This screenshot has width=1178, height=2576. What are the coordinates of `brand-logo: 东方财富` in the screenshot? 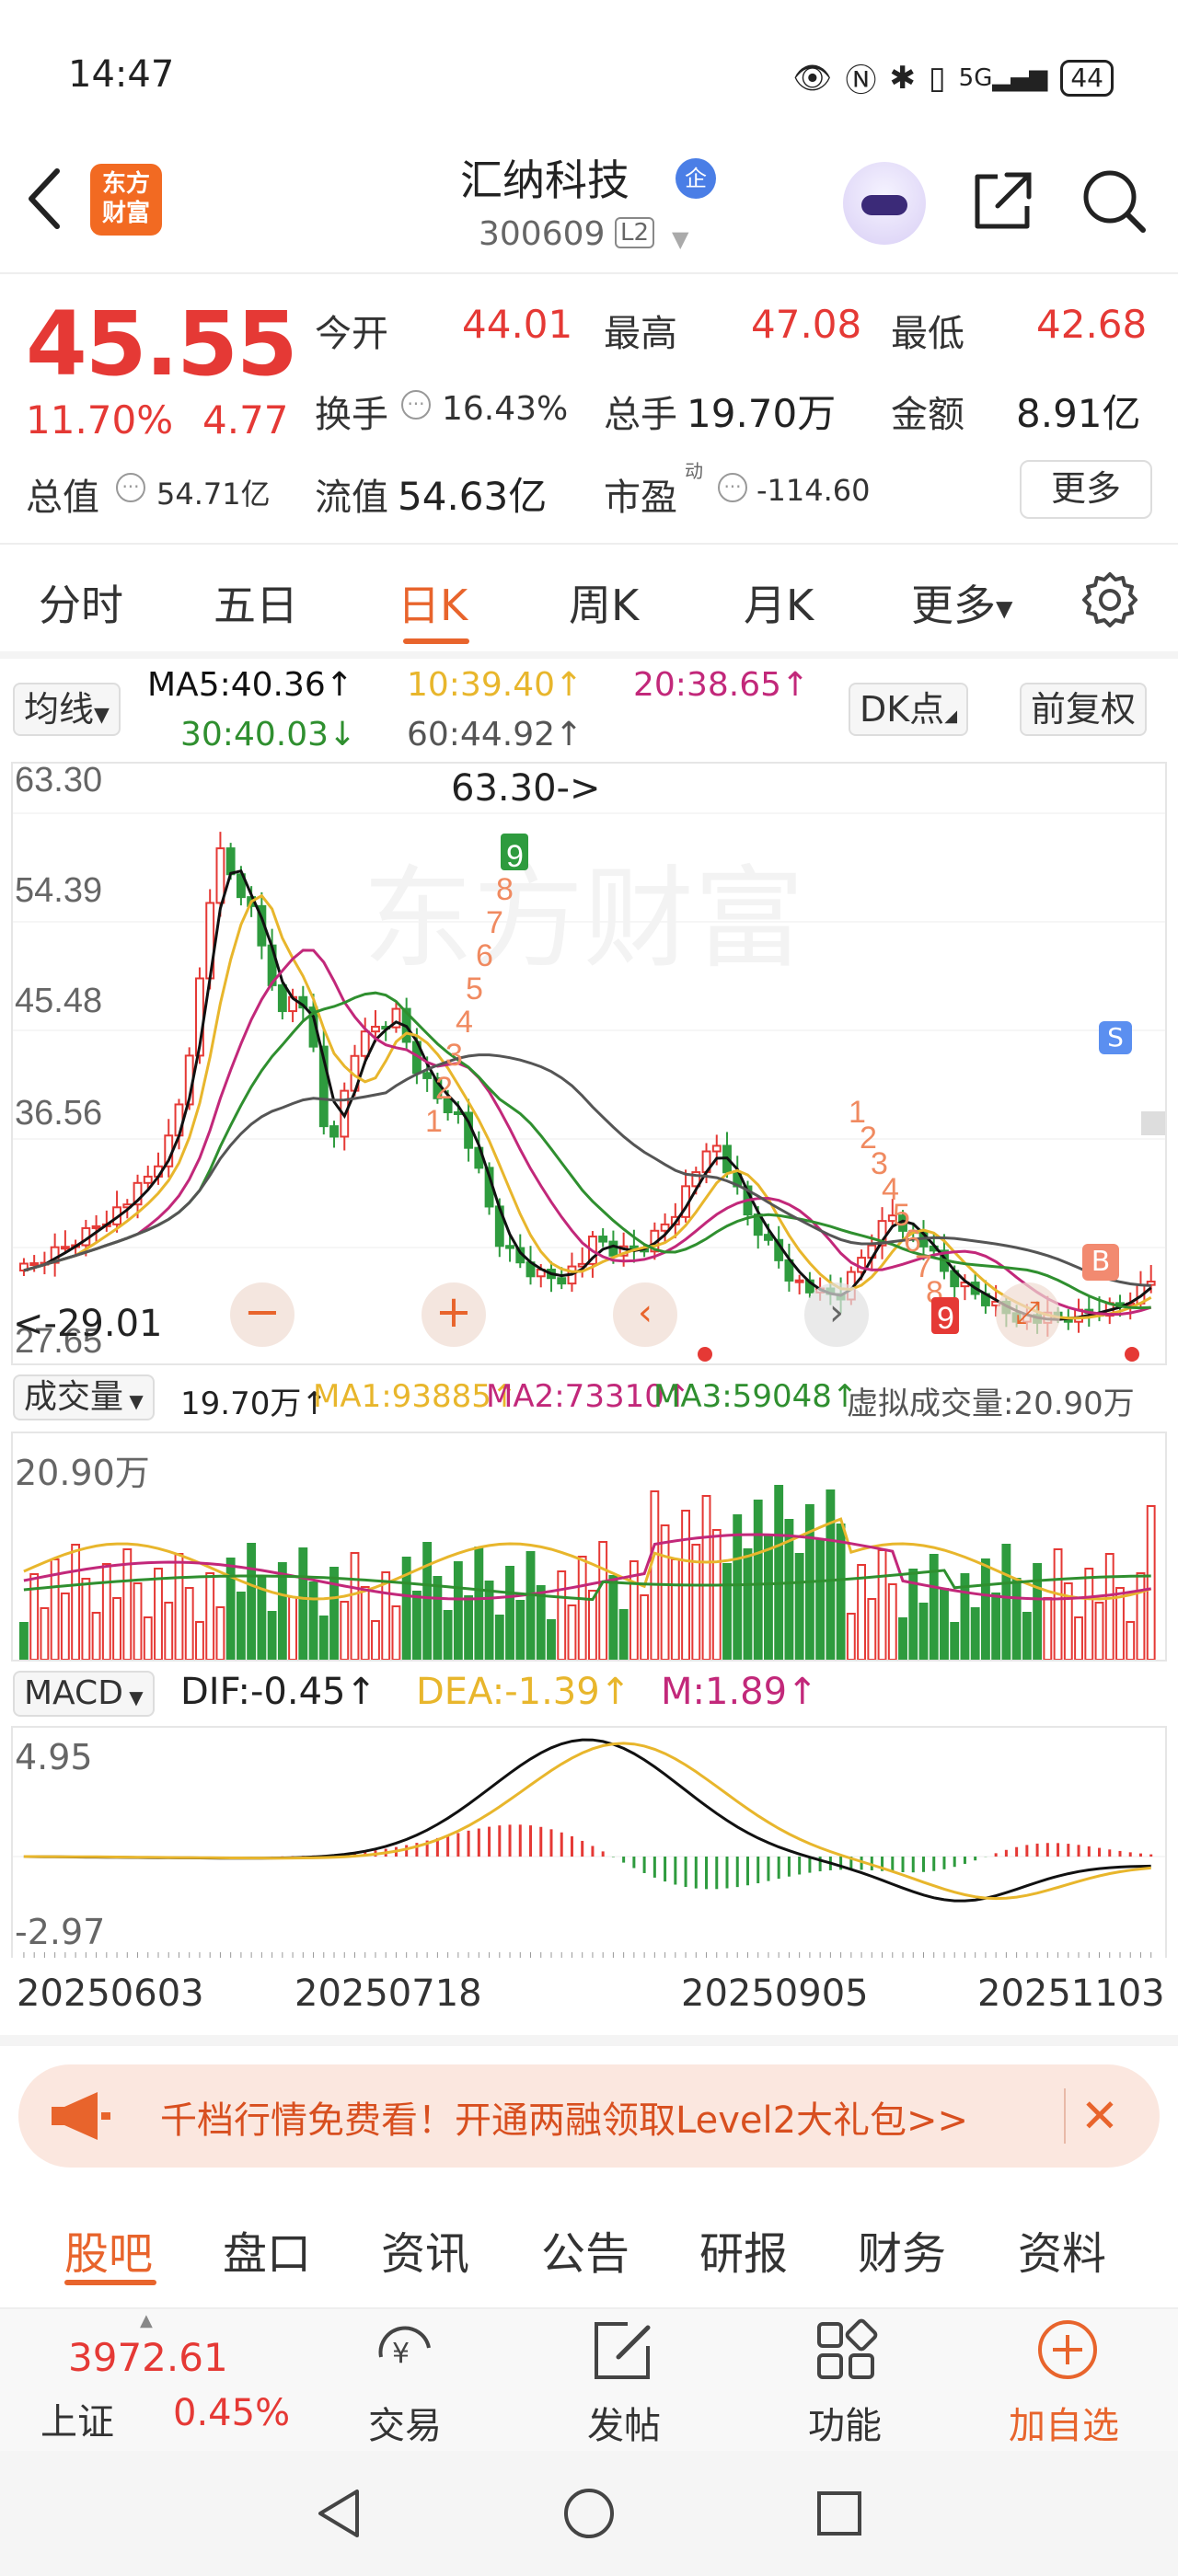 It's located at (126, 200).